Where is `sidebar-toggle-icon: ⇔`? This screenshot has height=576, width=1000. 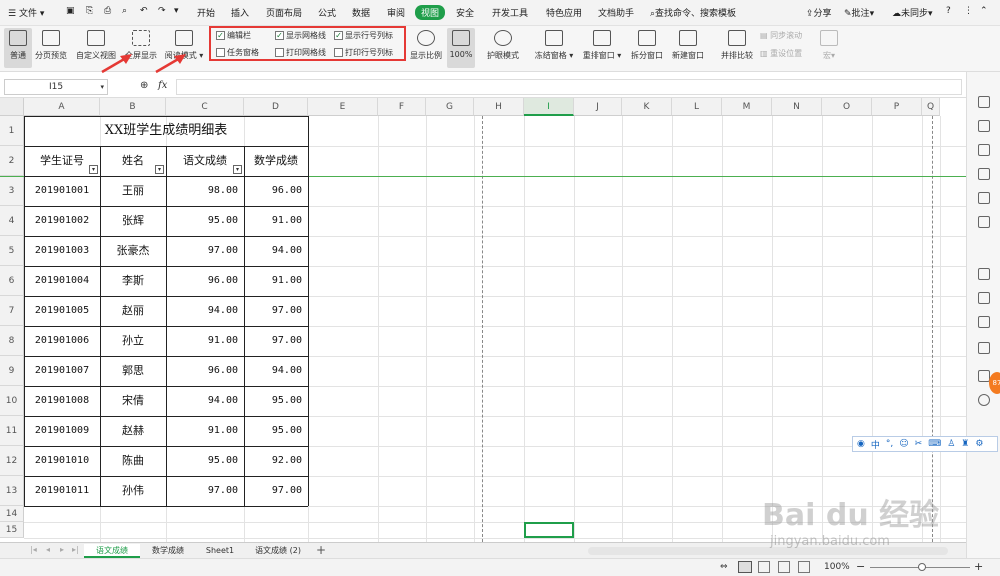
sidebar-toggle-icon: ⇔ is located at coordinates (724, 567).